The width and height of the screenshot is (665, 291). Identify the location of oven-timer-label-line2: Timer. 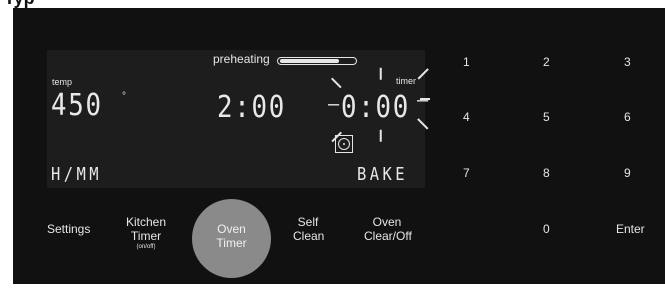
(231, 243).